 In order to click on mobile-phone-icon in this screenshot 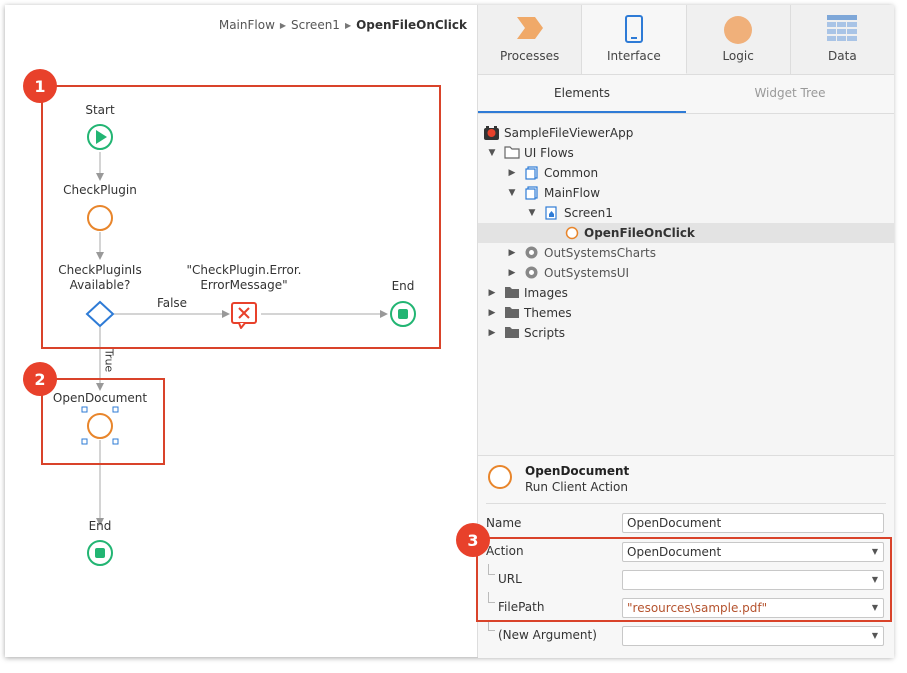, I will do `click(633, 29)`.